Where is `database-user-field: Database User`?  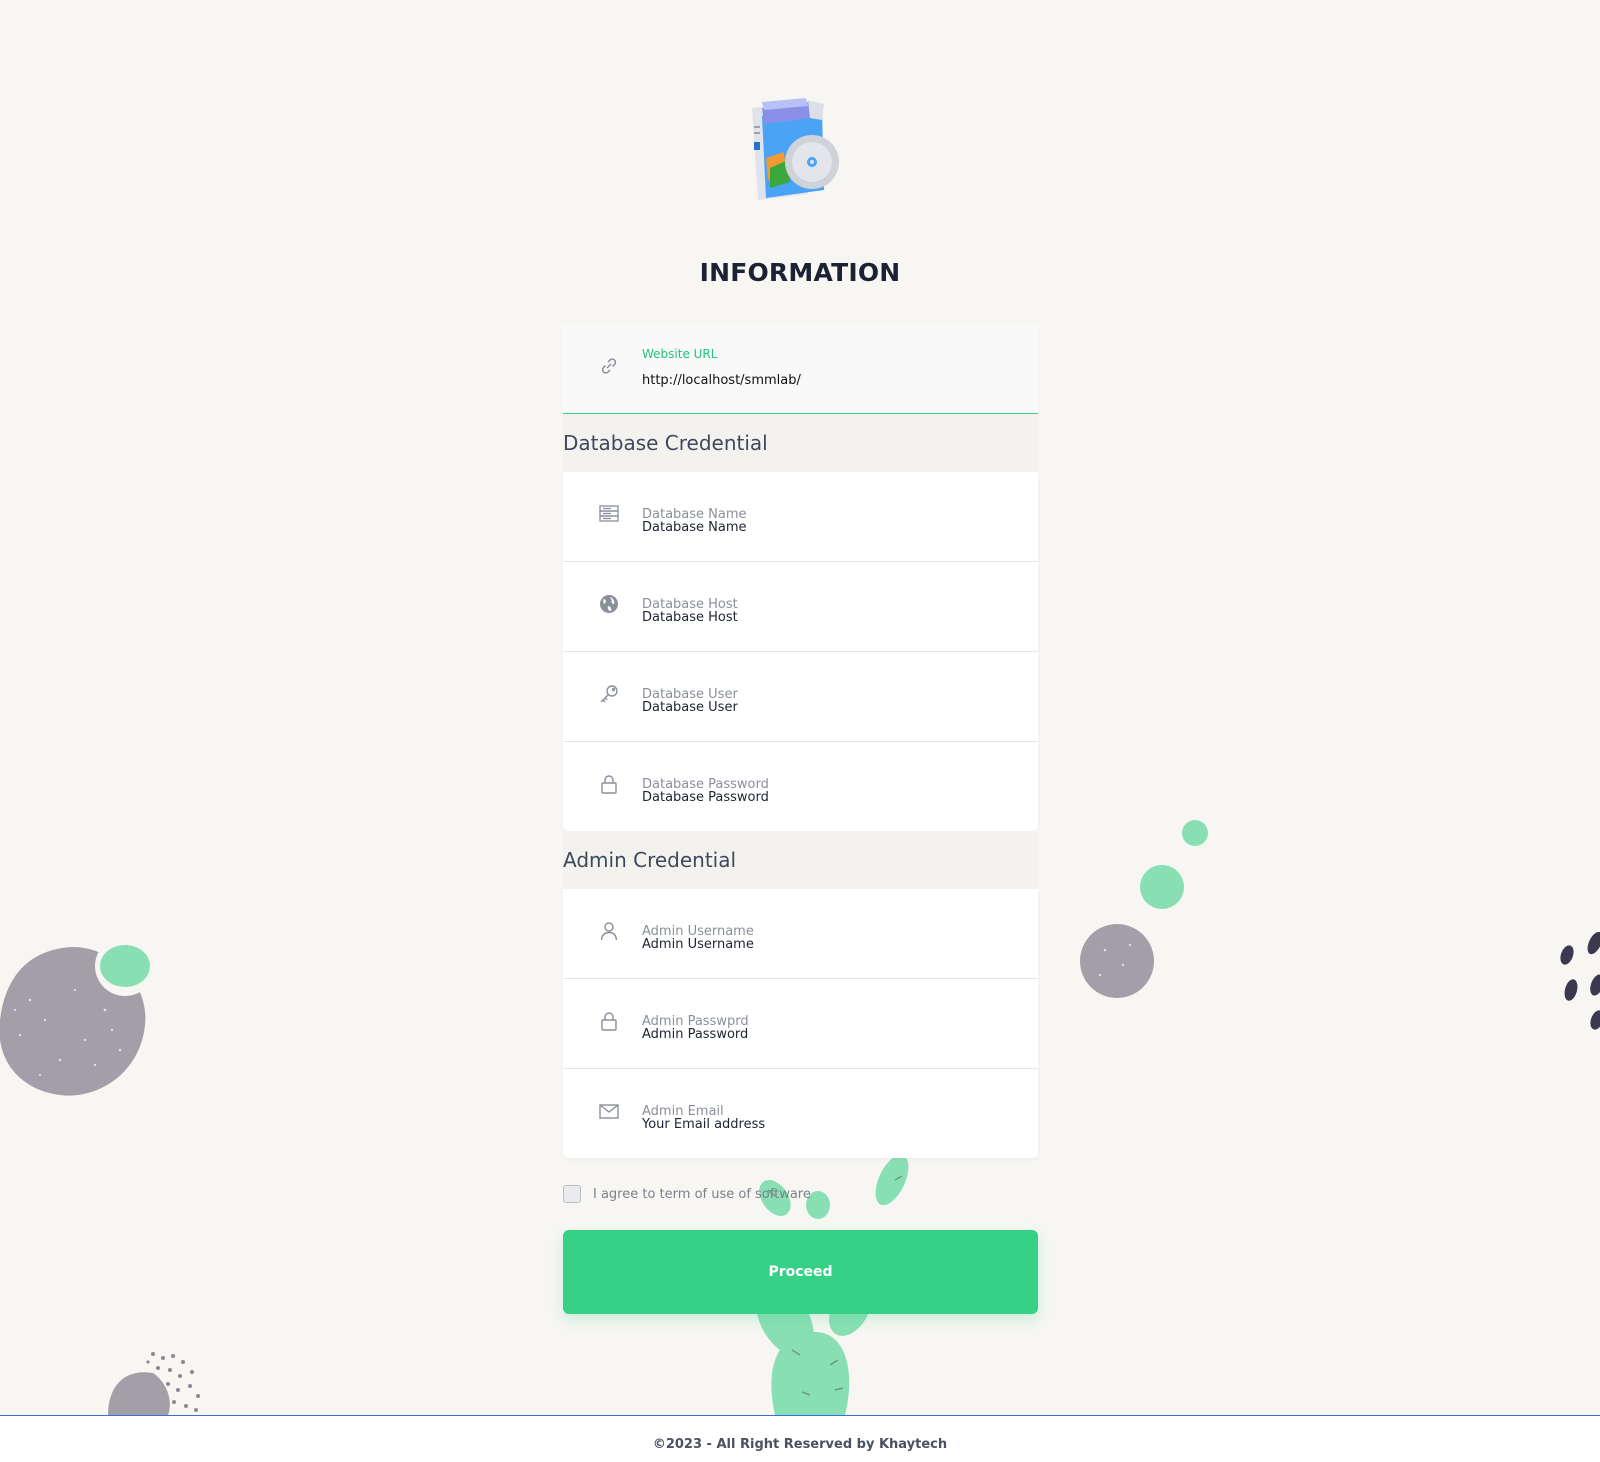
database-user-field: Database User is located at coordinates (800, 697).